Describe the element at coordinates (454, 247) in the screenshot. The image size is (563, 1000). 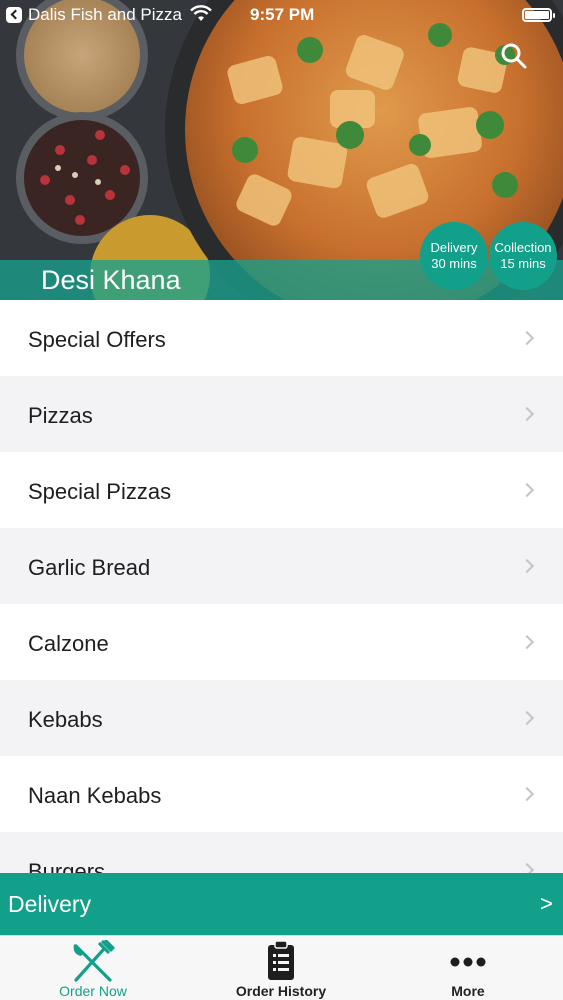
I see `delivery-badge-label: Delivery` at that location.